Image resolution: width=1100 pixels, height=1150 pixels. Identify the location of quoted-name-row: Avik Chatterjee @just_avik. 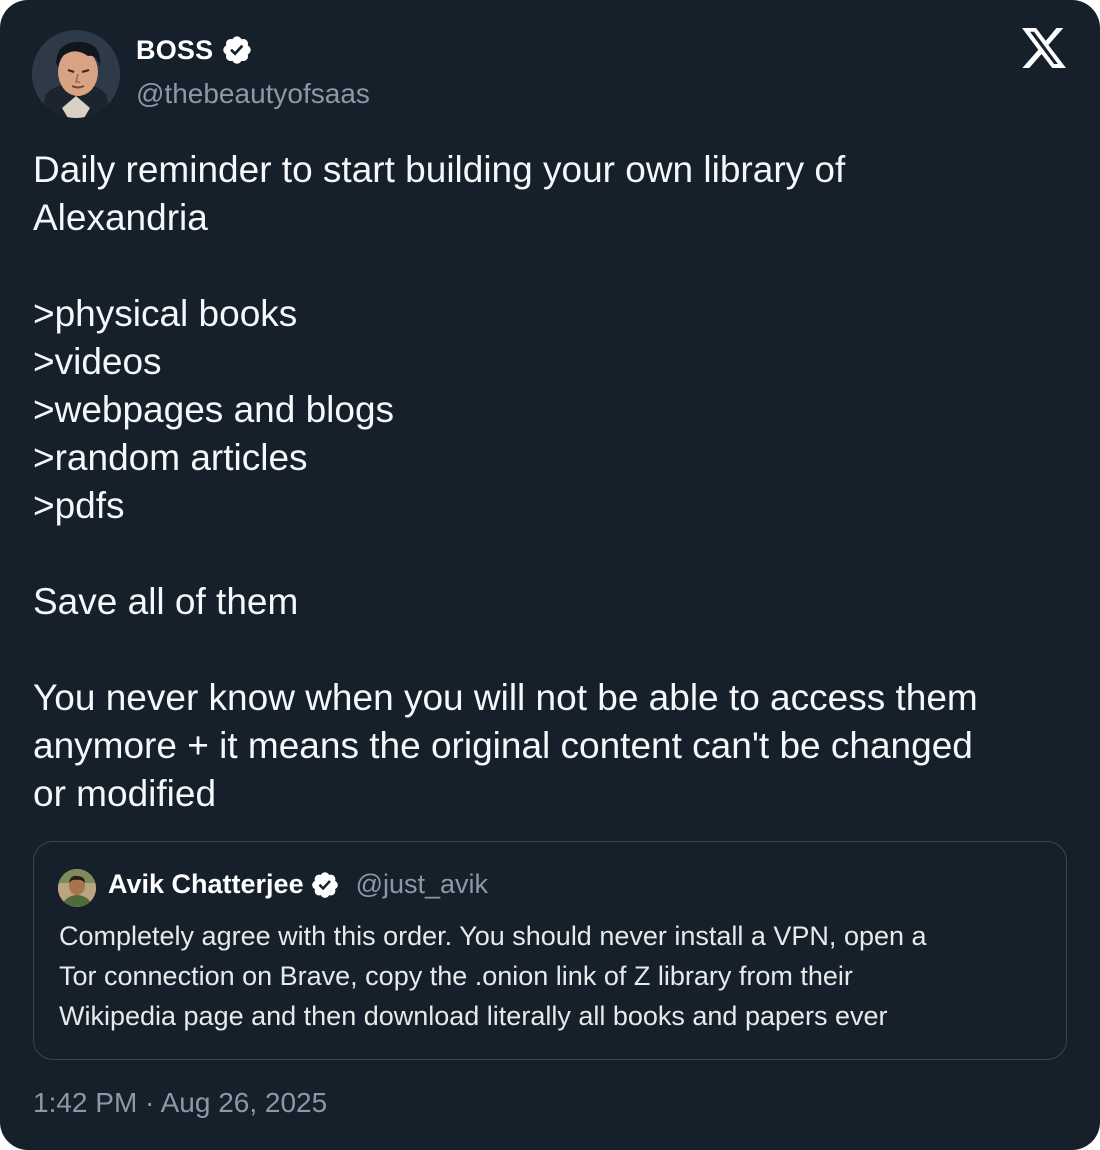
(298, 884).